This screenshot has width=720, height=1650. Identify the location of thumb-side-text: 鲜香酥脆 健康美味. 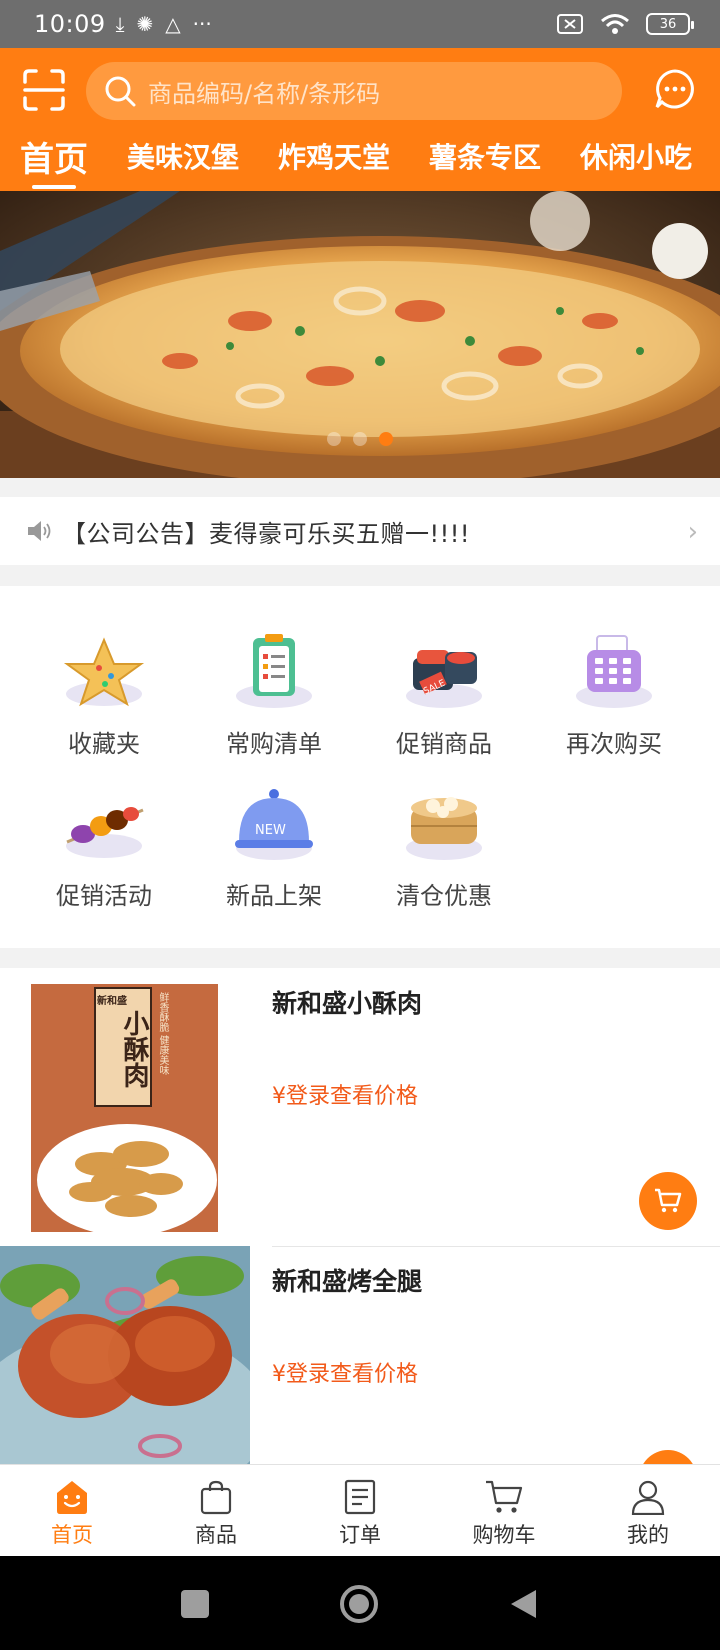
(162, 1034).